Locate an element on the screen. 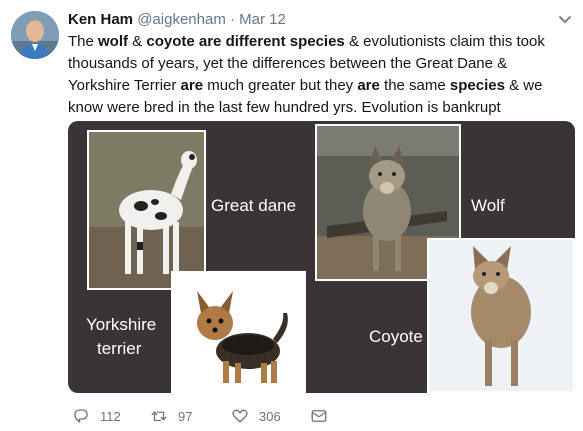  retweet-icon is located at coordinates (159, 416).